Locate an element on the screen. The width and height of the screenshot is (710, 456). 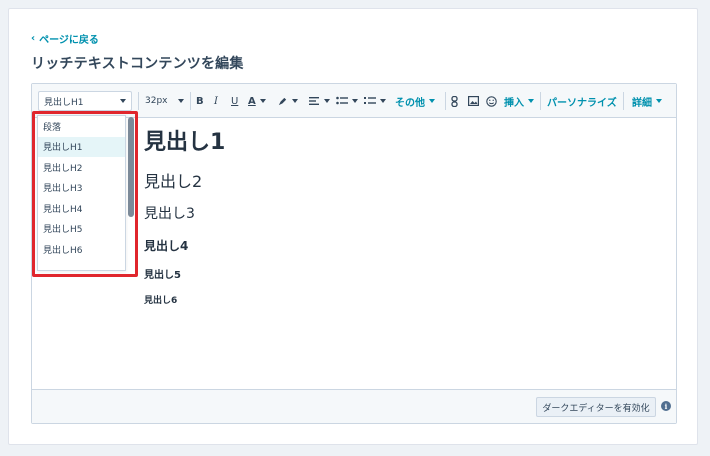
insert-label: 挿入 is located at coordinates (514, 103).